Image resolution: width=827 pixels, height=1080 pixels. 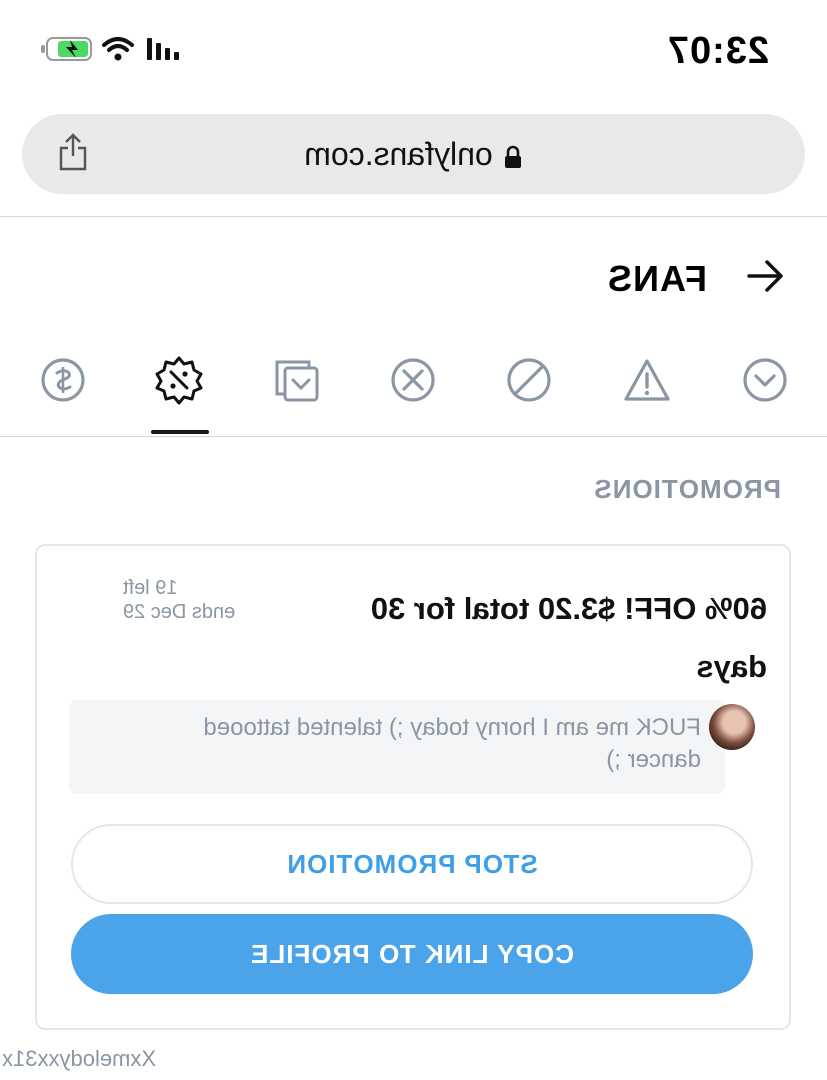 I want to click on active-tab-indicator, so click(x=180, y=432).